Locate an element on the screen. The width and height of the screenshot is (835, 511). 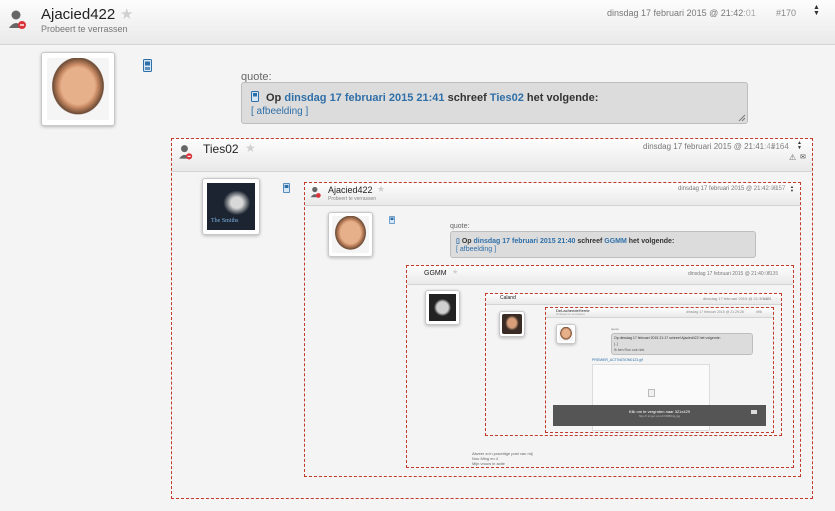
avatar-image: The Smiths is located at coordinates (231, 206).